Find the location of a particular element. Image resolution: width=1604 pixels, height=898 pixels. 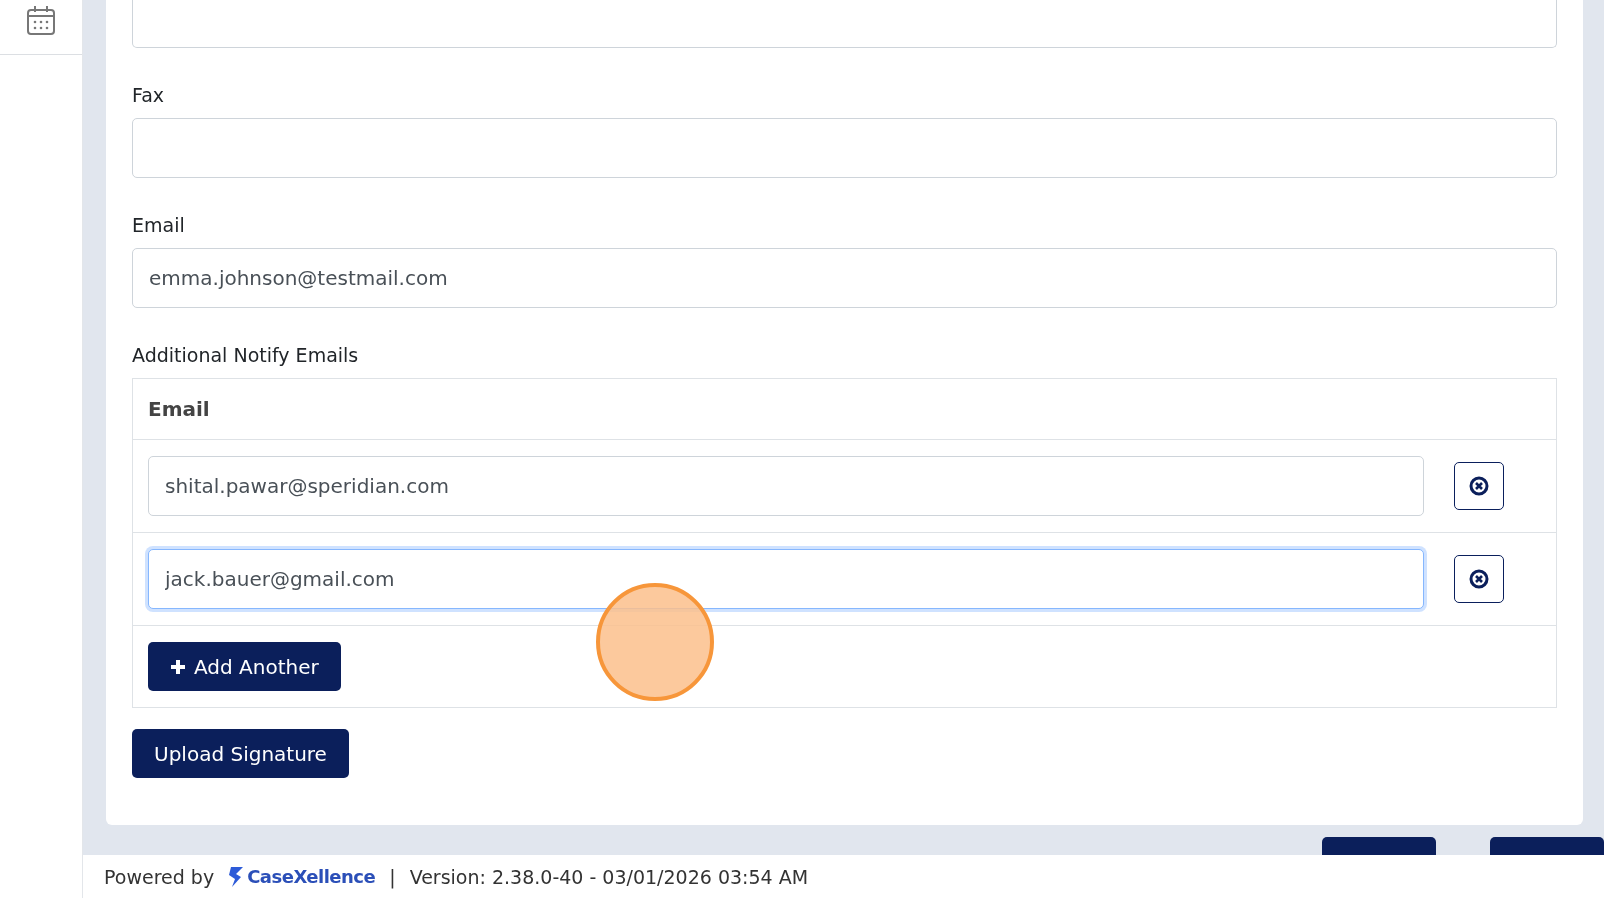

upload-signature-button: Upload Signature is located at coordinates (240, 753).